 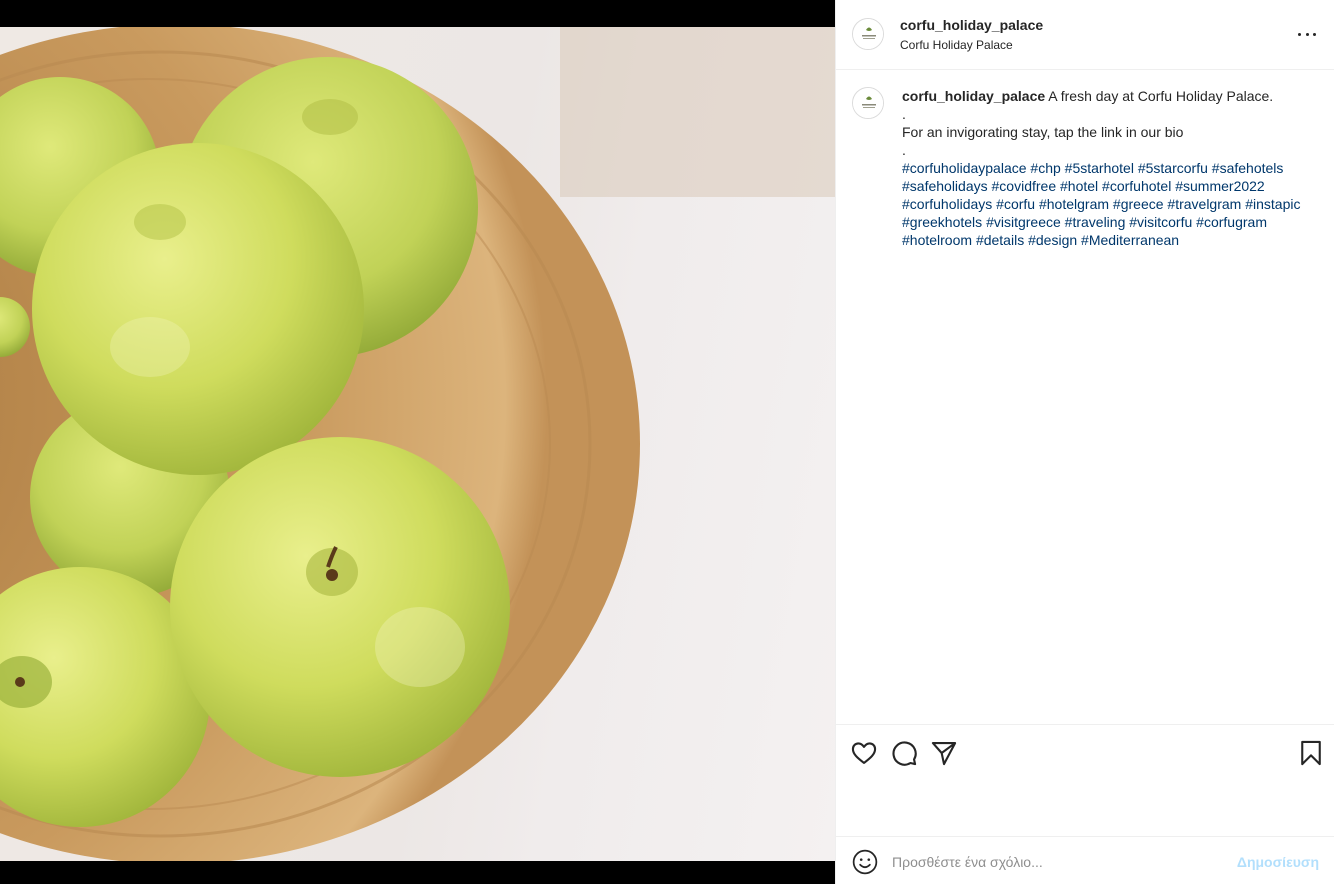 I want to click on hashtag-link: #corfuholidaypalace, so click(x=964, y=168).